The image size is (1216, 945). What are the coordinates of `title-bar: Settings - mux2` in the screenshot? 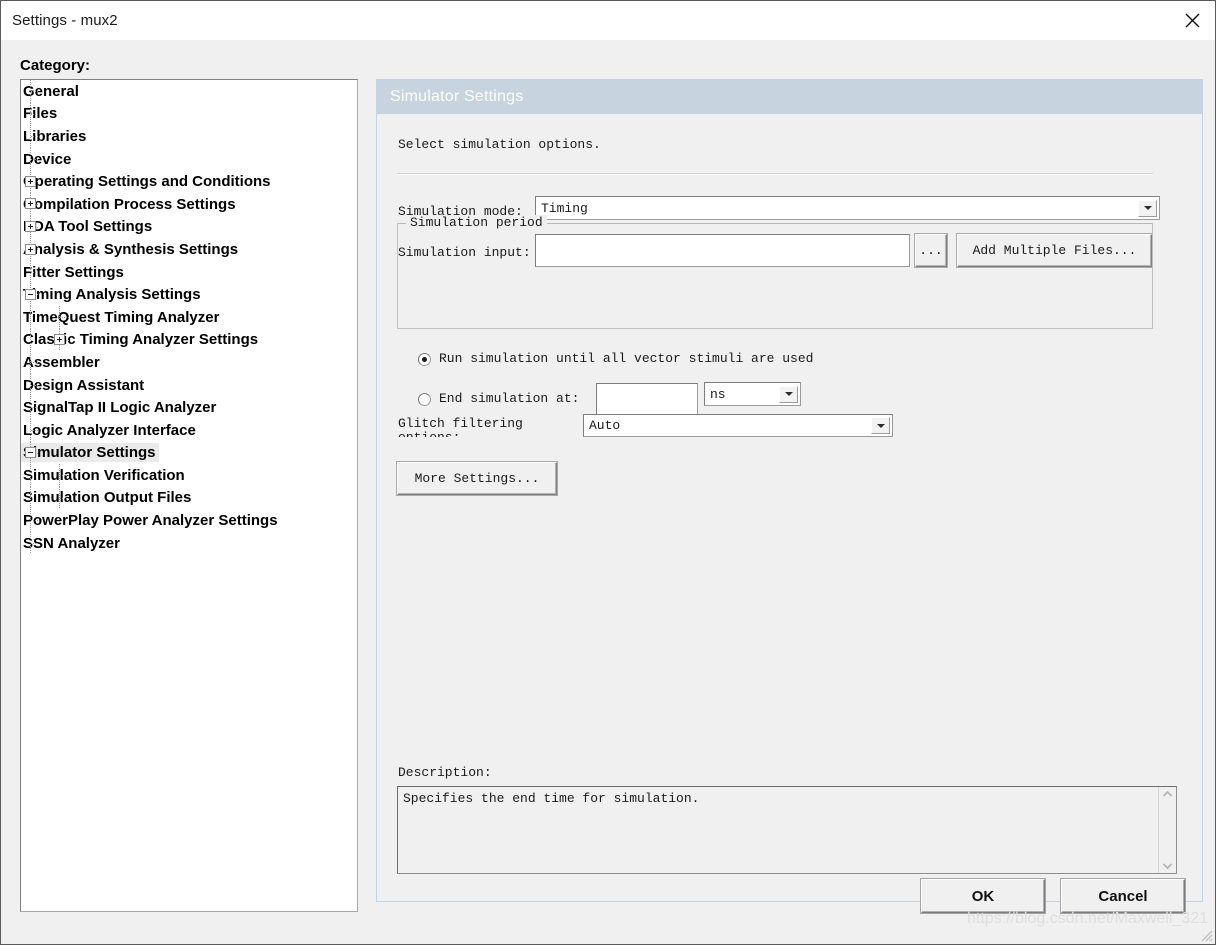 It's located at (608, 20).